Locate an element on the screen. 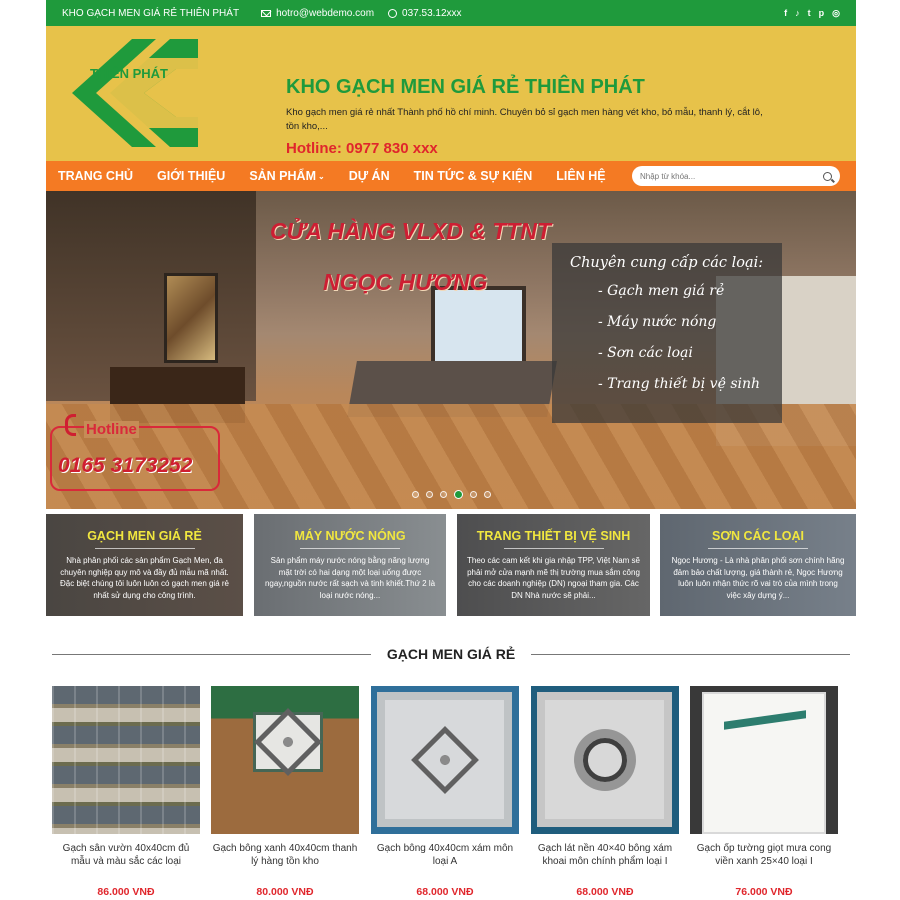  section-rule-right is located at coordinates (690, 654).